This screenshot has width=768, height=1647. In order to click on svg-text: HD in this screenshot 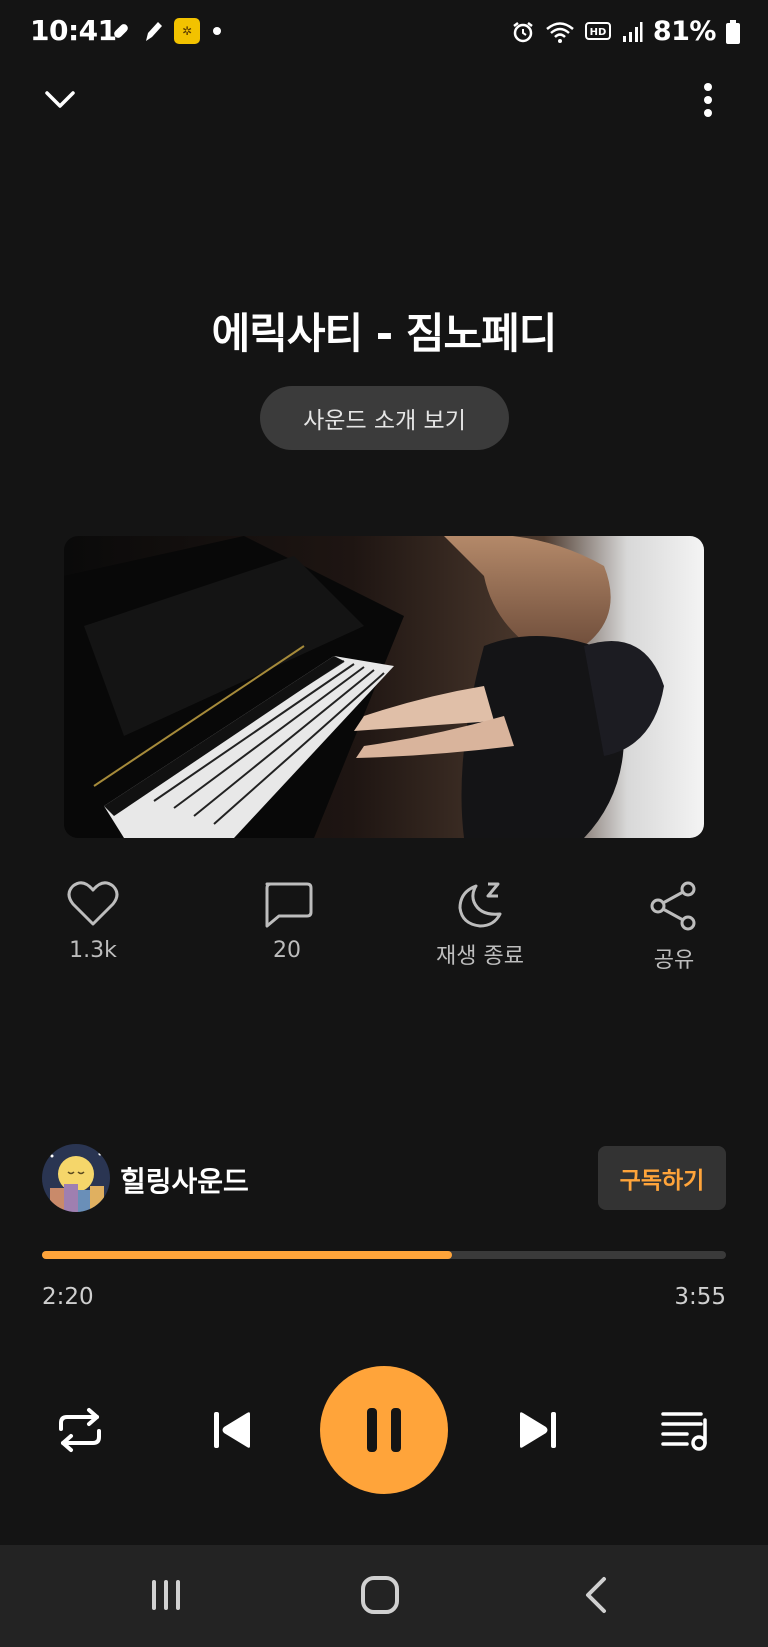, I will do `click(598, 32)`.